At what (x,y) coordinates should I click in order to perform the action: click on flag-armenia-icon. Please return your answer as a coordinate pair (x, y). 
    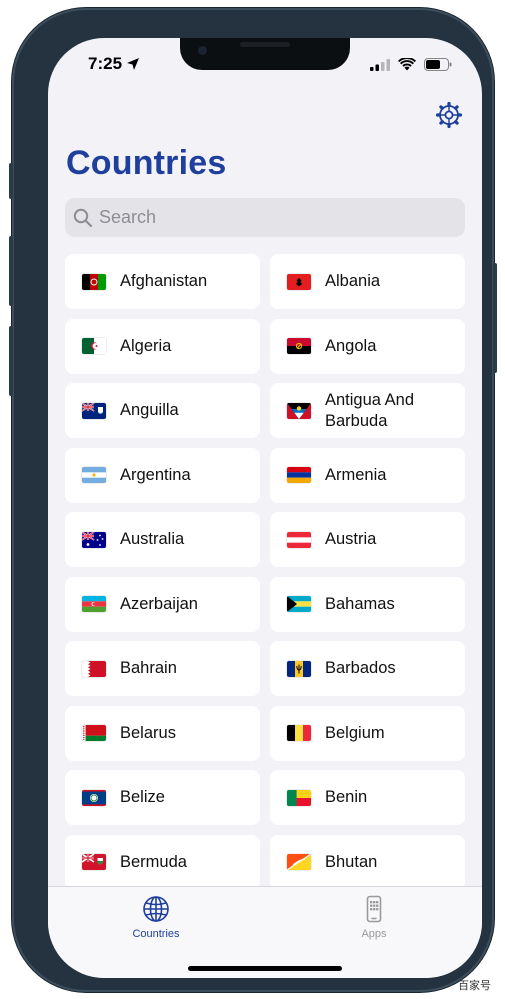
    Looking at the image, I should click on (299, 475).